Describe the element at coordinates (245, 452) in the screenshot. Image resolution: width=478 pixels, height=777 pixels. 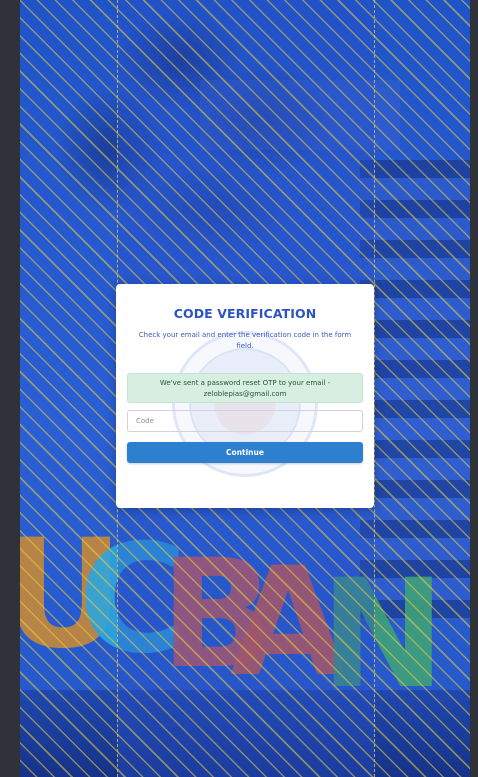
I see `continue-button: Continue` at that location.